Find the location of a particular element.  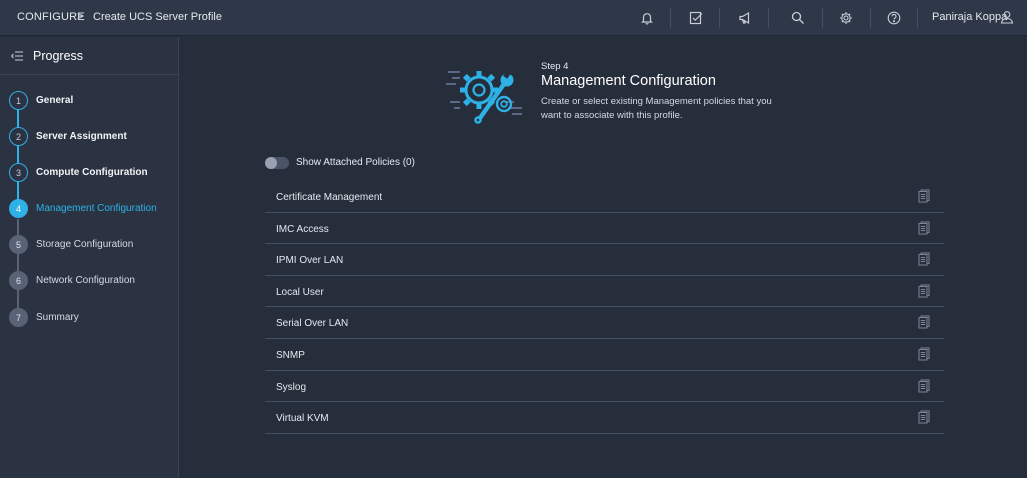

step-number: 5 is located at coordinates (18, 244).